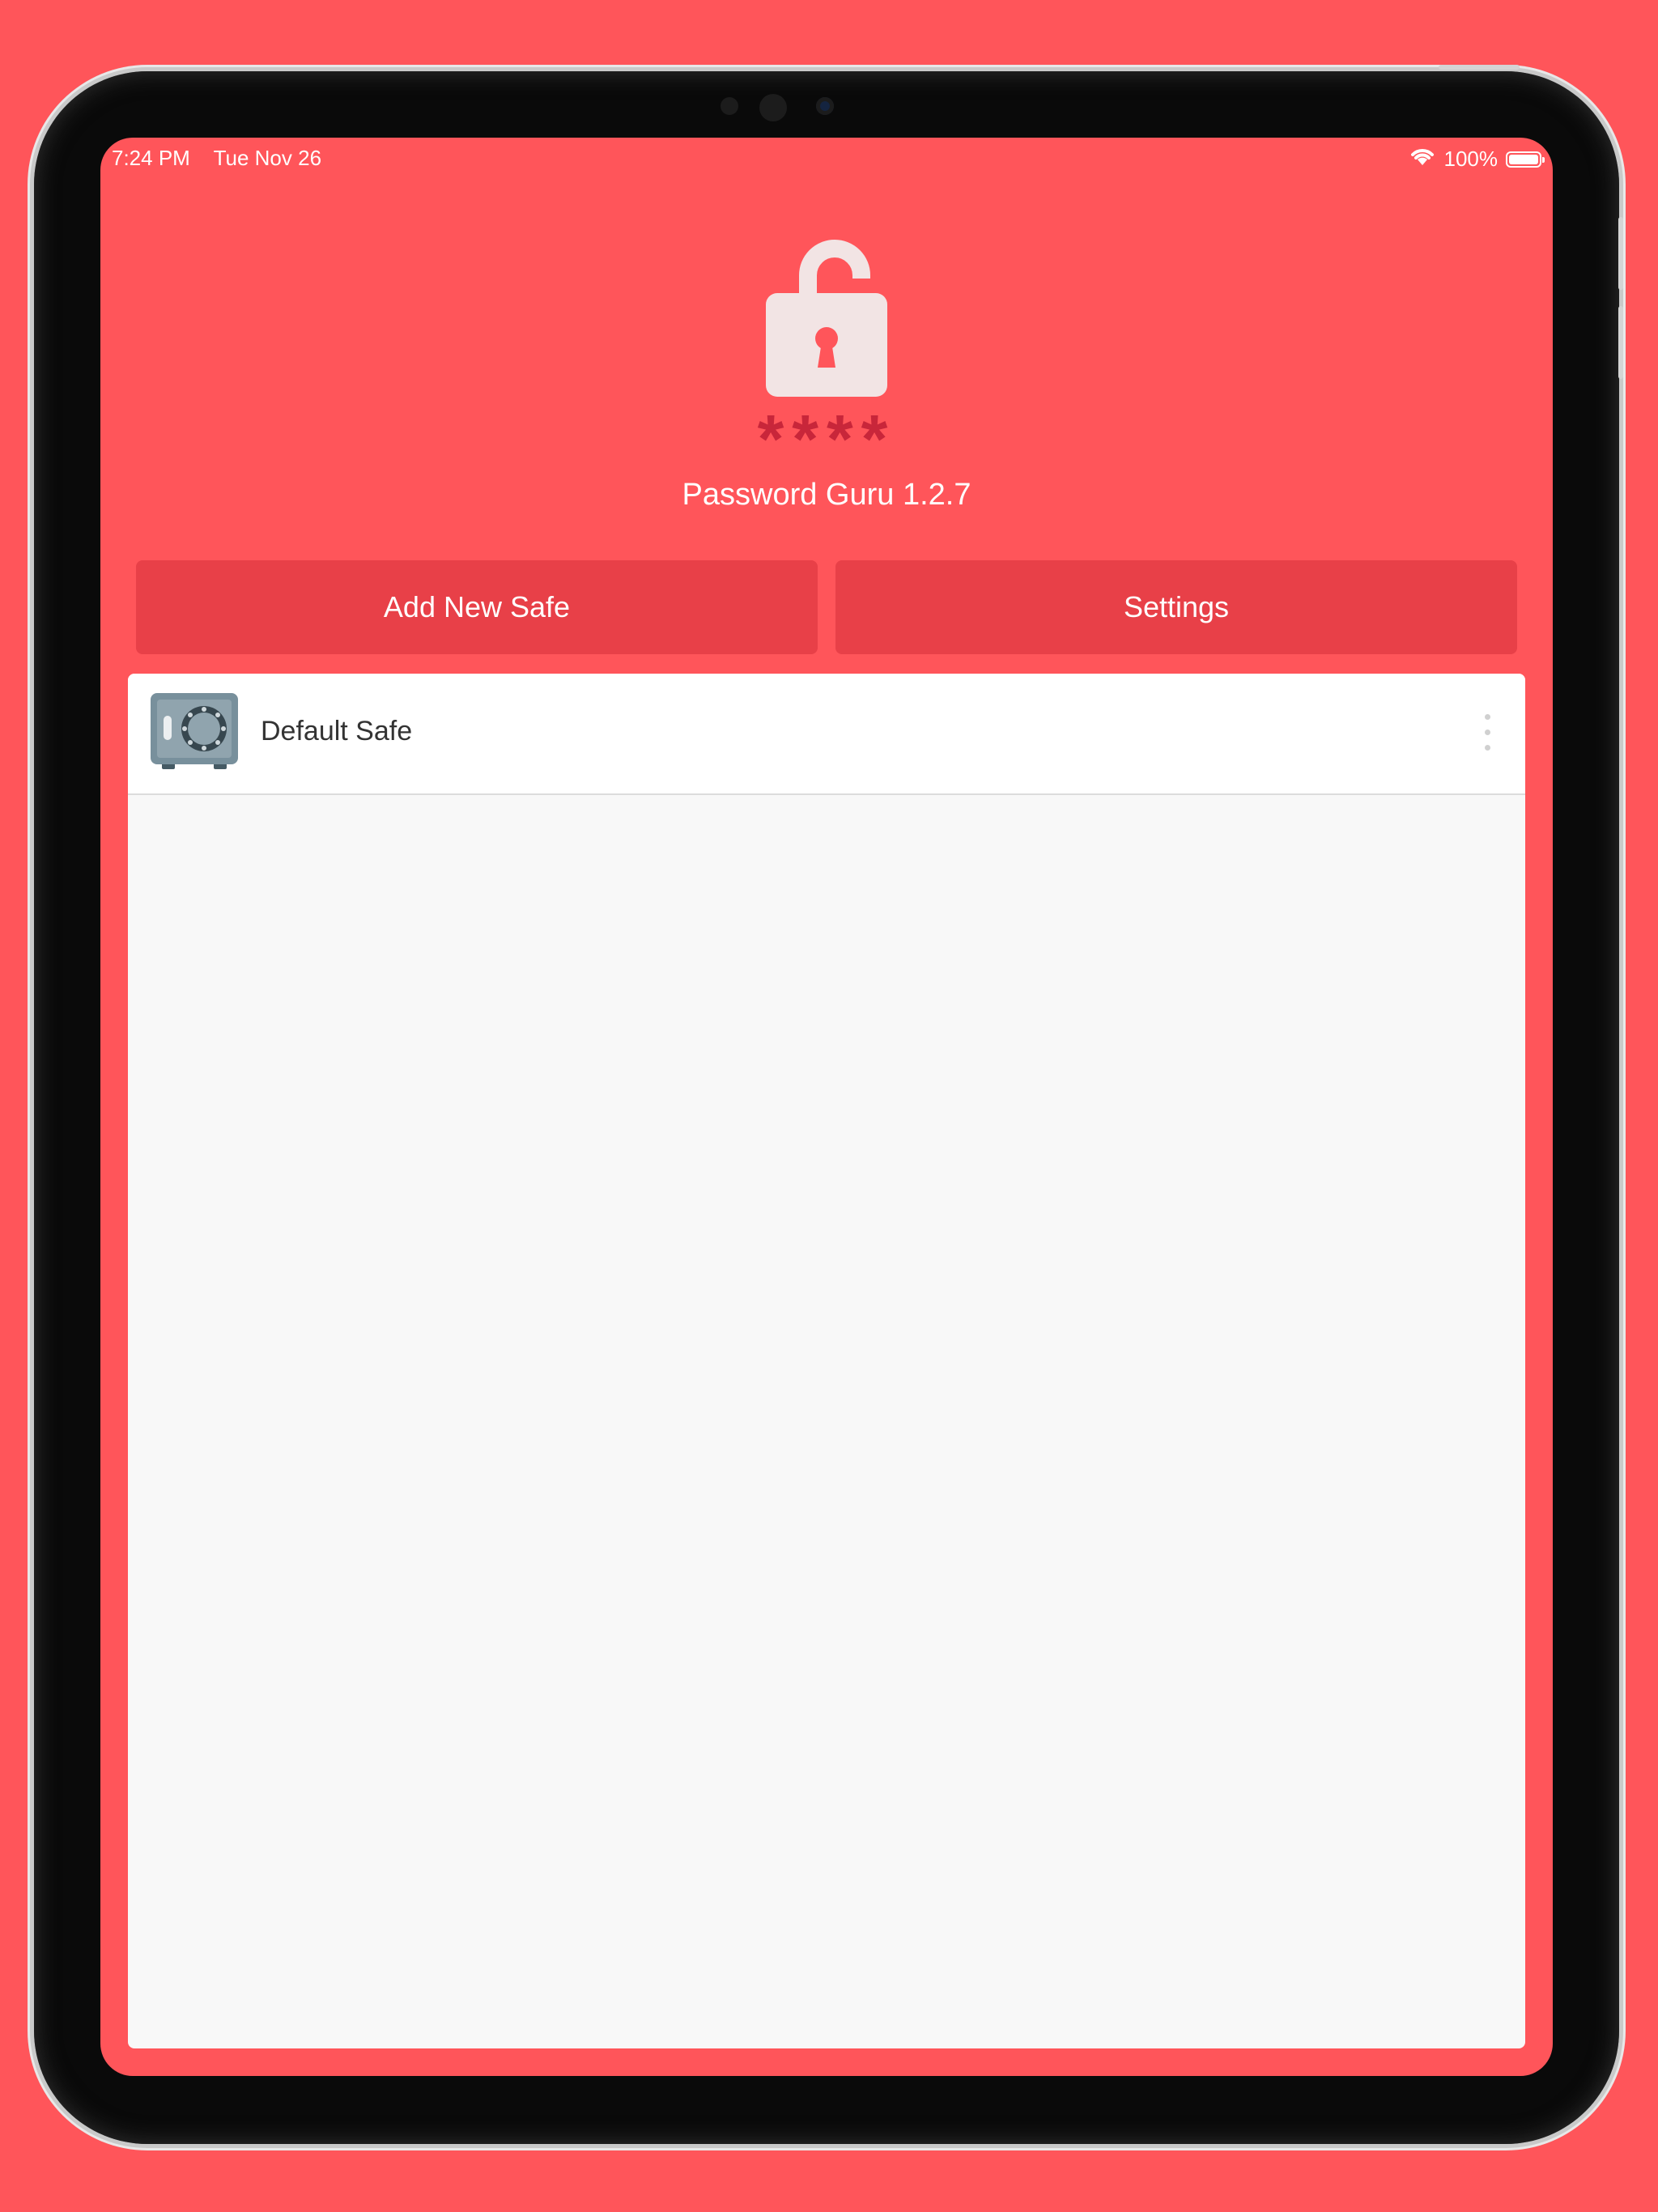 The image size is (1658, 2212). What do you see at coordinates (337, 732) in the screenshot?
I see `safe-name: Default Safe` at bounding box center [337, 732].